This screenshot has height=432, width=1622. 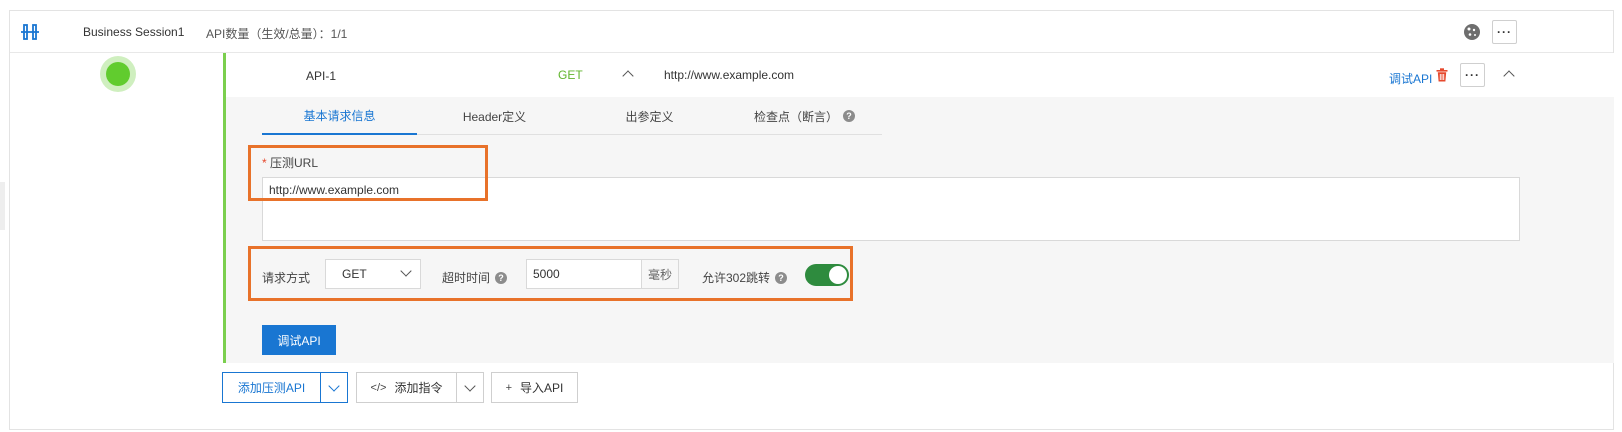 I want to click on session-flow-icon, so click(x=30, y=32).